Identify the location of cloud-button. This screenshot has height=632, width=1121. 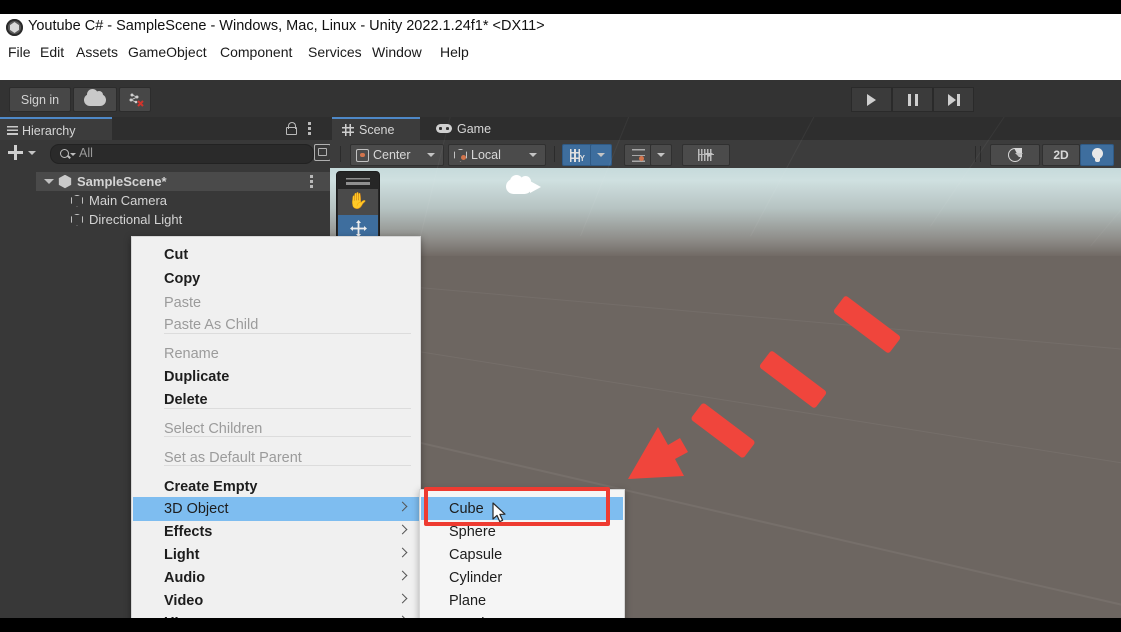
(95, 99).